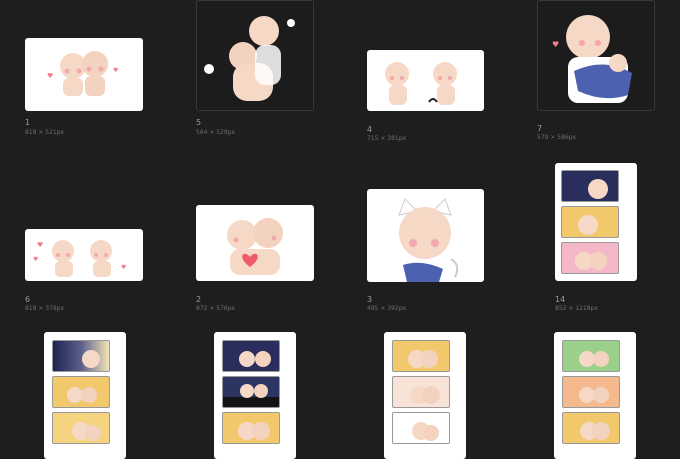 Image resolution: width=680 pixels, height=459 pixels. I want to click on gallery-item-4: 4 715 × 381px, so click(426, 99).